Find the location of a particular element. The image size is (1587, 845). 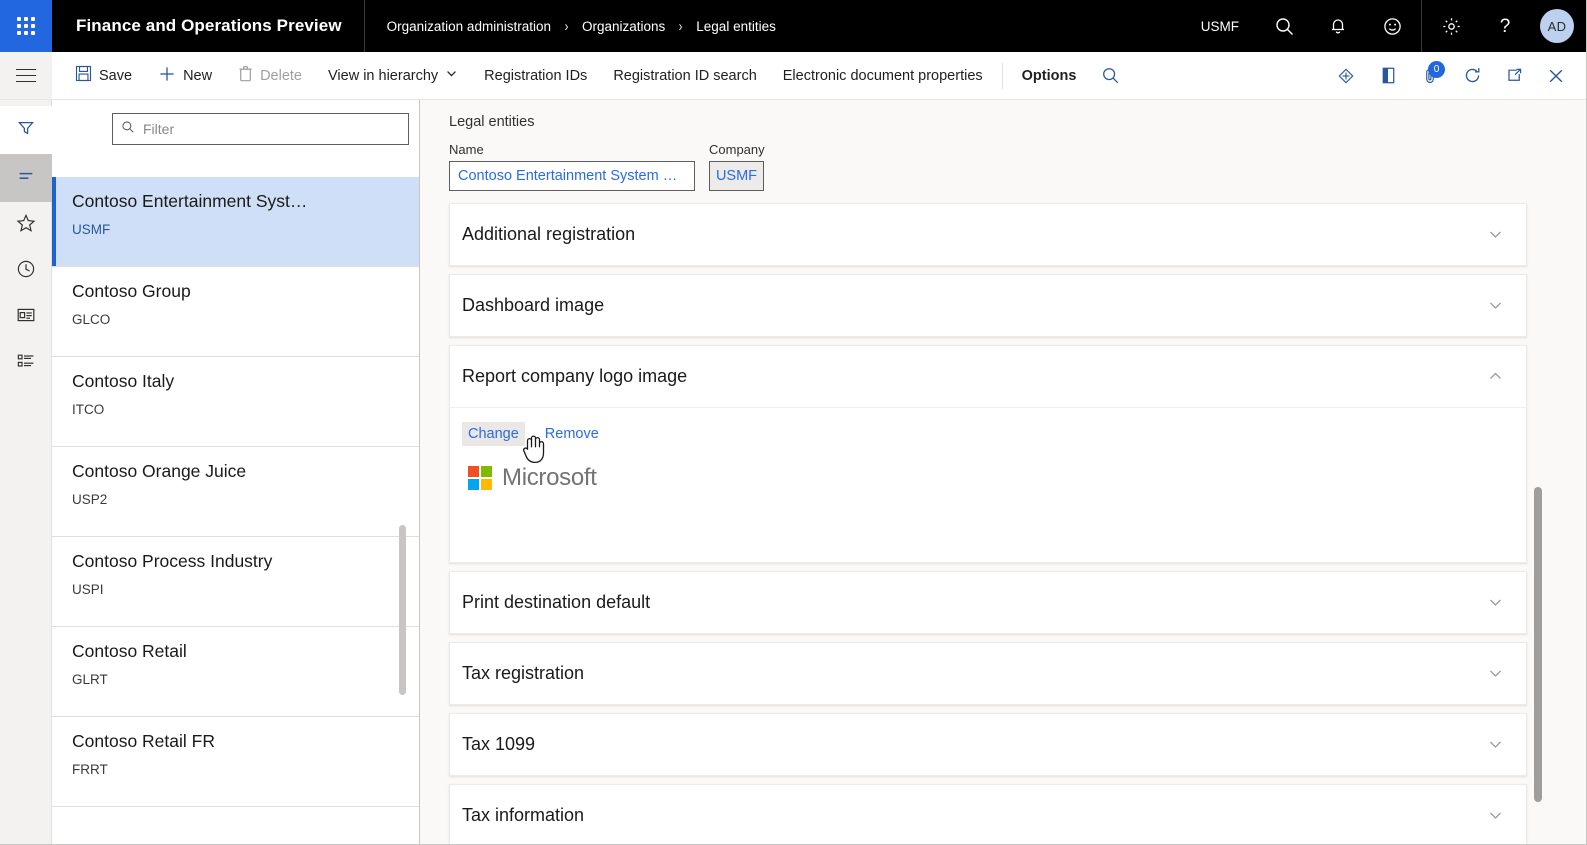

company-logo-preview: Microsoft is located at coordinates (988, 478).